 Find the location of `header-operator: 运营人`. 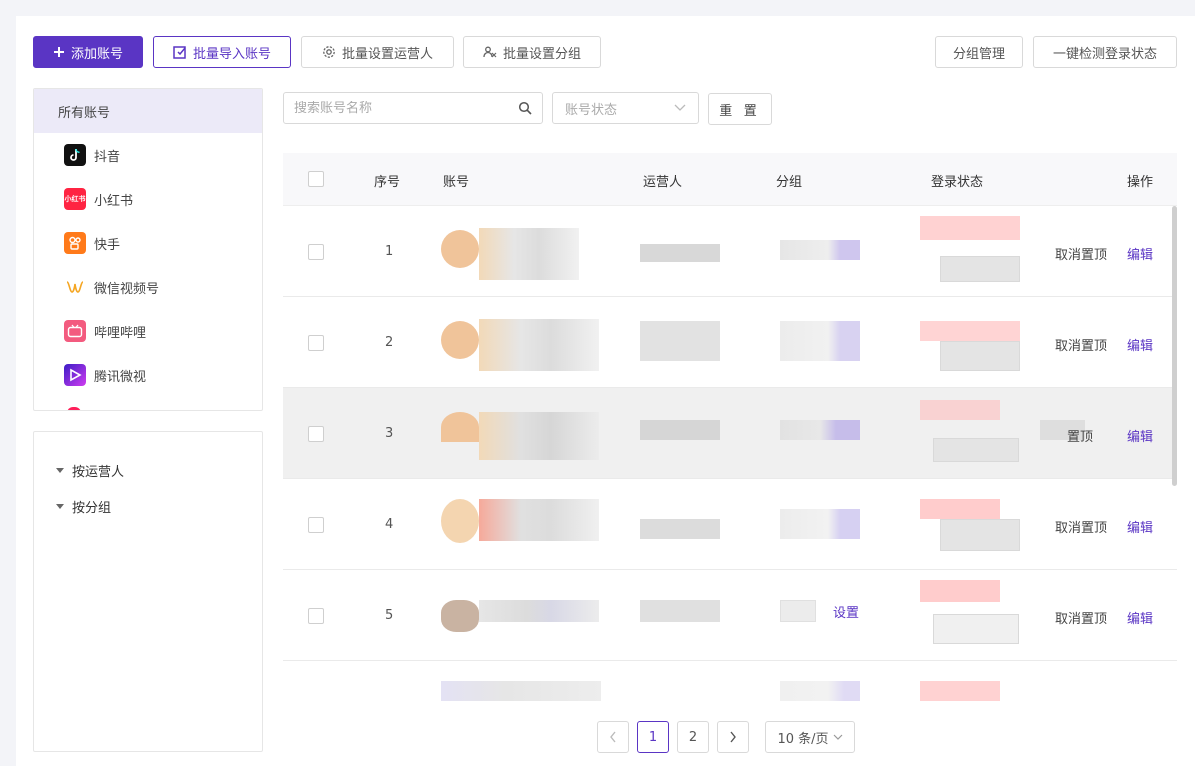

header-operator: 运营人 is located at coordinates (663, 182).